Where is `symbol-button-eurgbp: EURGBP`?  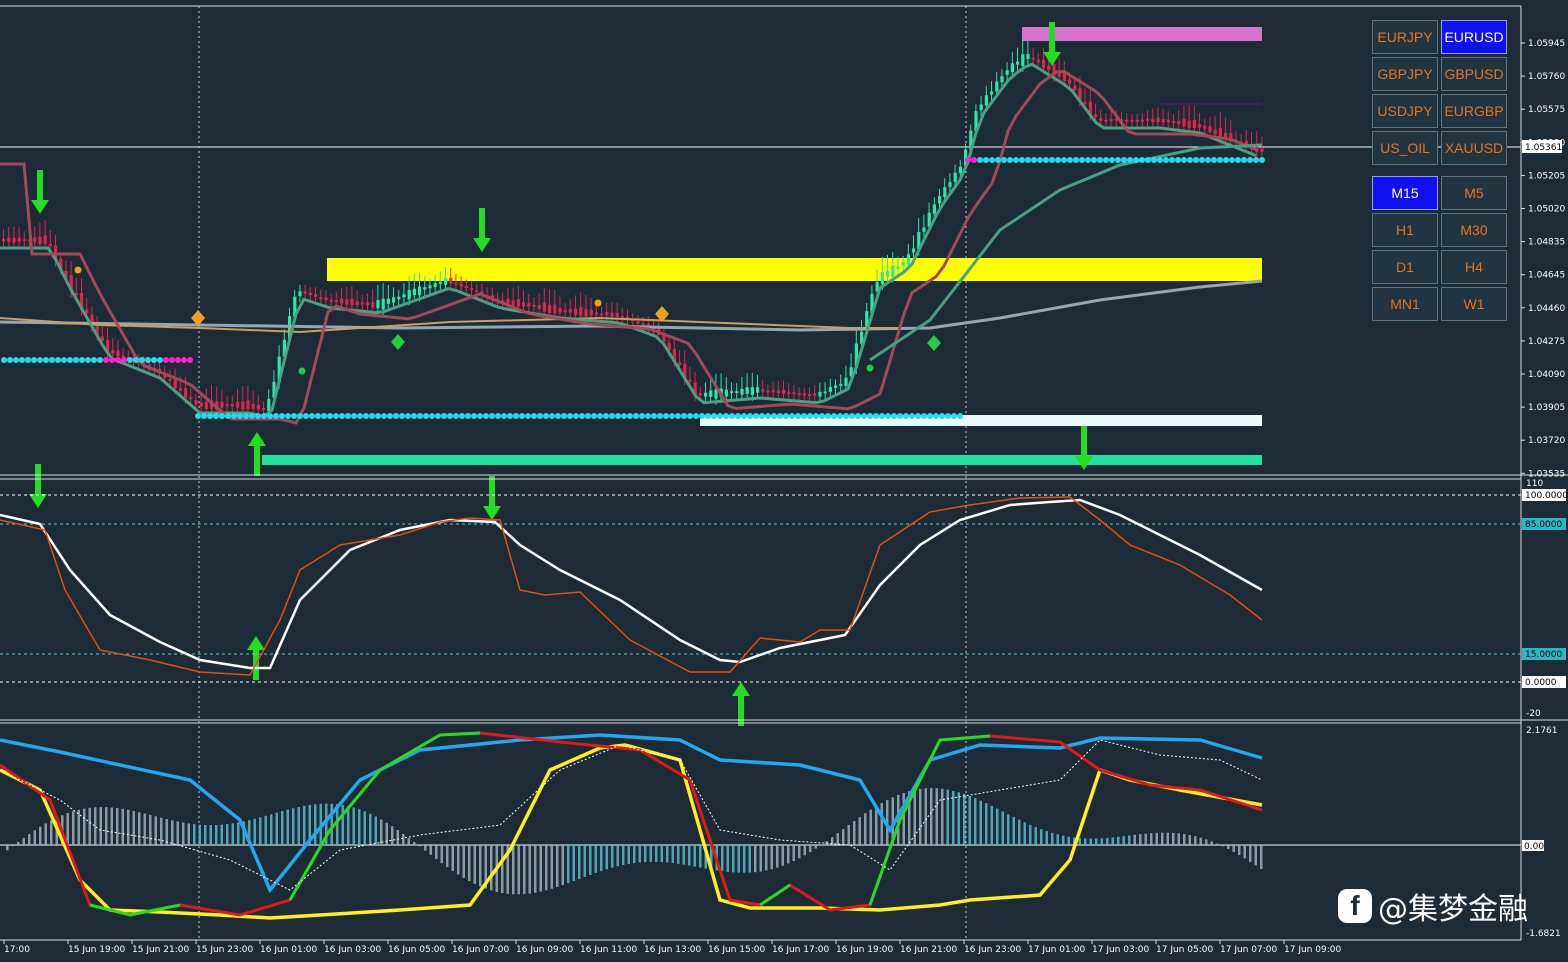 symbol-button-eurgbp: EURGBP is located at coordinates (1474, 111).